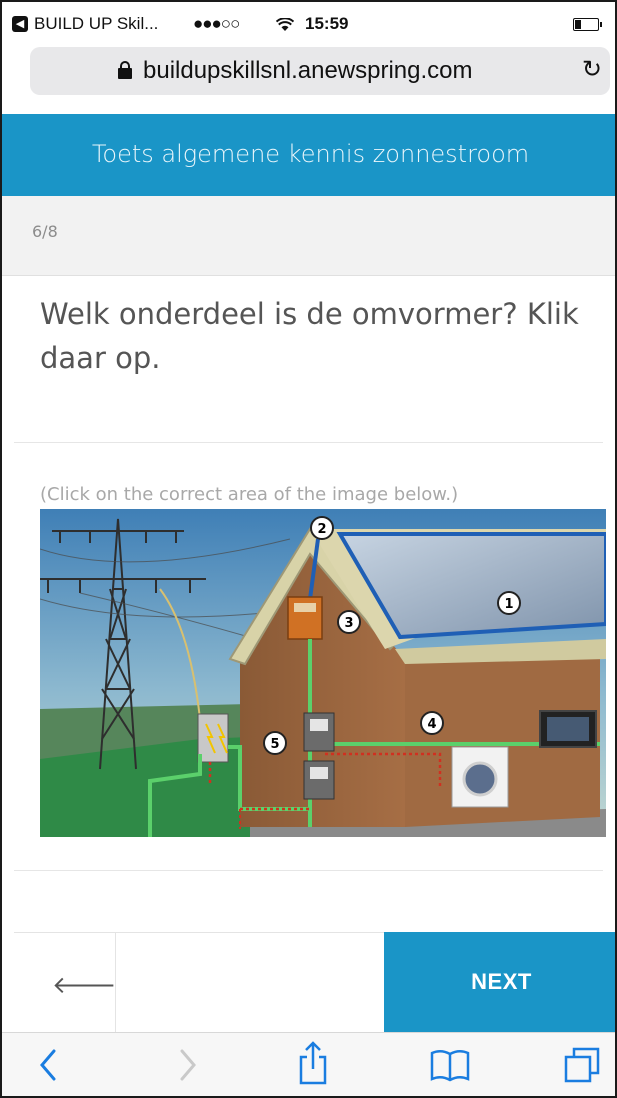 This screenshot has height=1098, width=617. What do you see at coordinates (348, 623) in the screenshot?
I see `image-label-3: 3` at bounding box center [348, 623].